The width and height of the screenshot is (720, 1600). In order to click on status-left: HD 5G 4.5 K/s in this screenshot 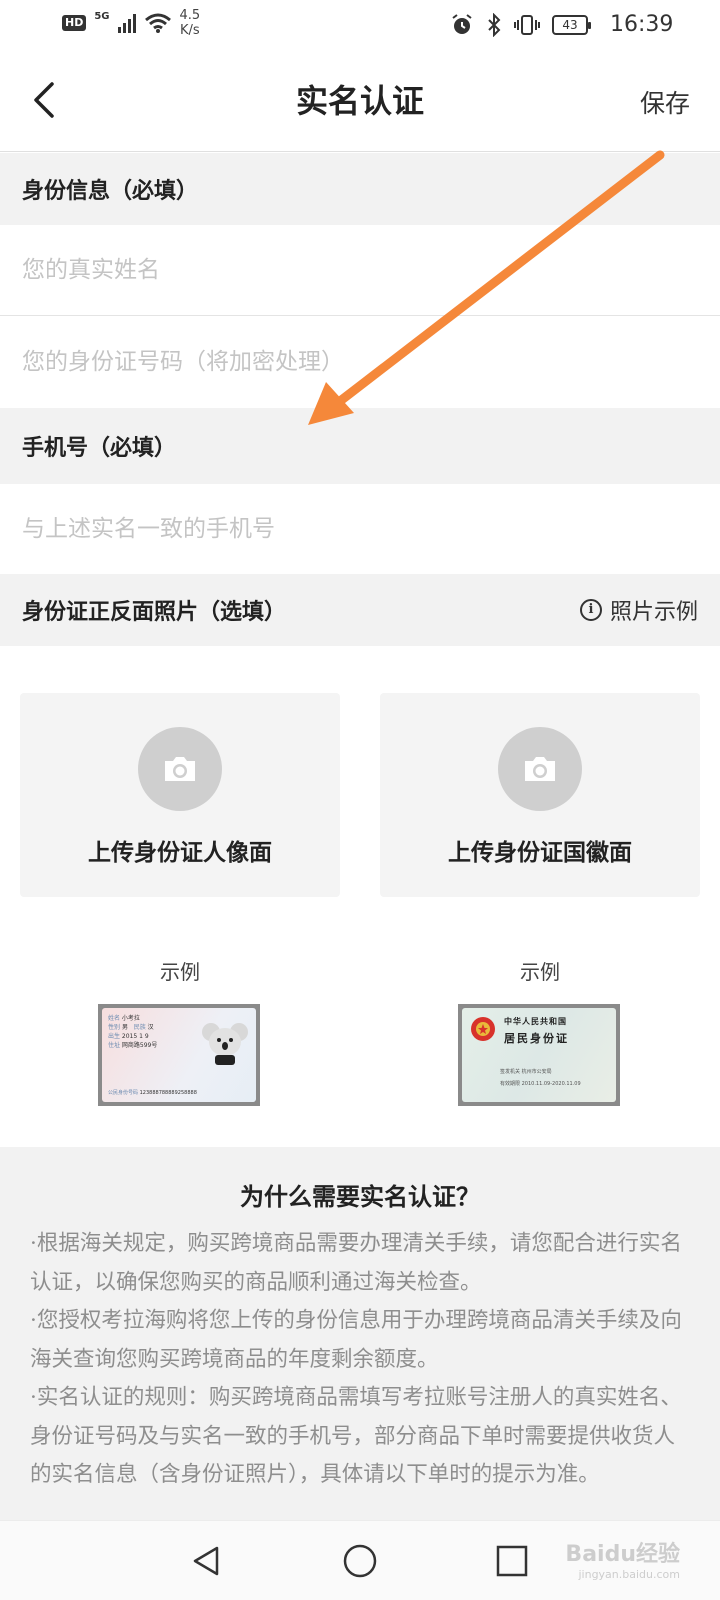, I will do `click(131, 23)`.